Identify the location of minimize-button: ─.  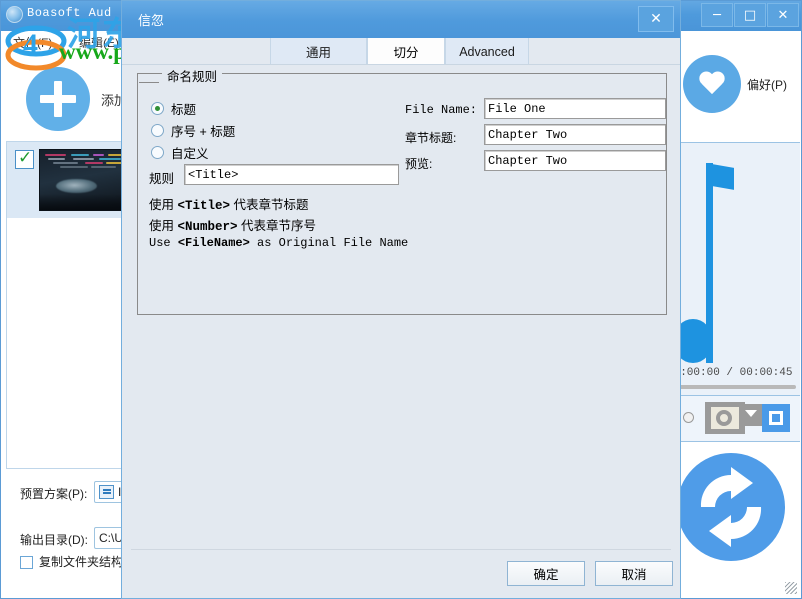
(717, 15).